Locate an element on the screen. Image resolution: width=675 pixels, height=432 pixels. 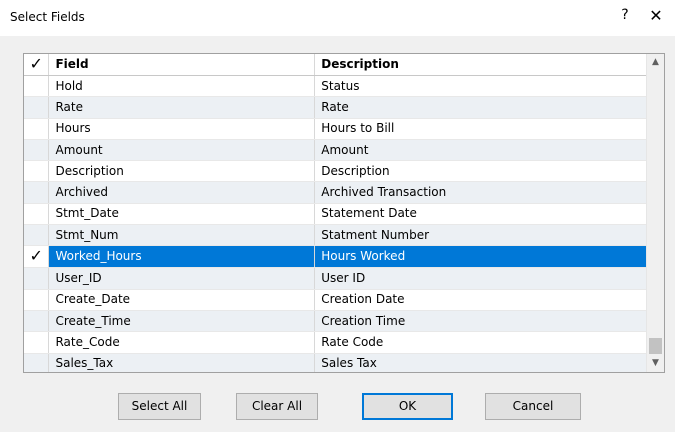
field-cell: Stmt_Num is located at coordinates (182, 235).